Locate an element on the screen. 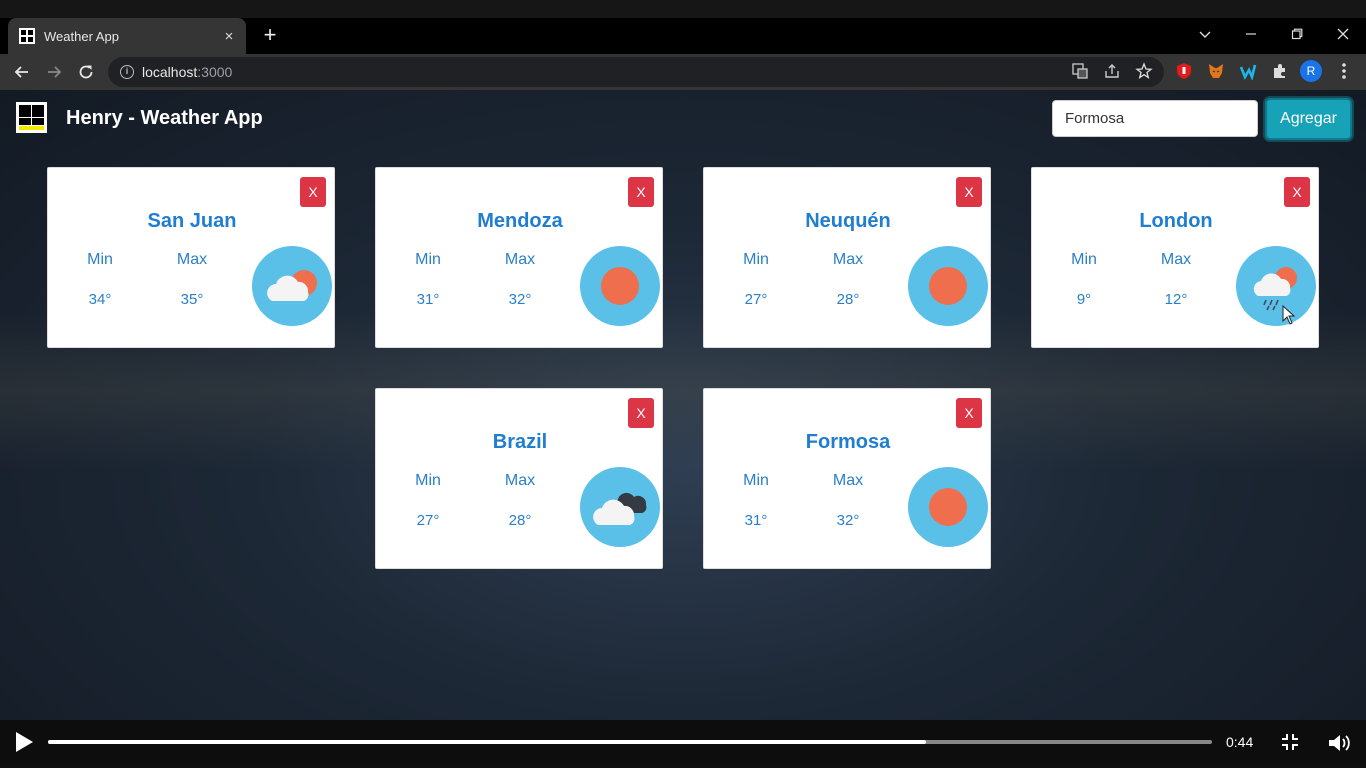  translate-icon is located at coordinates (1080, 72).